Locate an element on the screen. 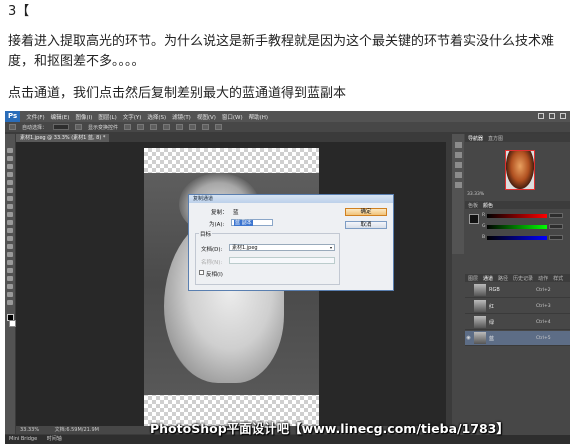 Image resolution: width=578 pixels, height=447 pixels. visibility-eye-icon: ◉ is located at coordinates (468, 338).